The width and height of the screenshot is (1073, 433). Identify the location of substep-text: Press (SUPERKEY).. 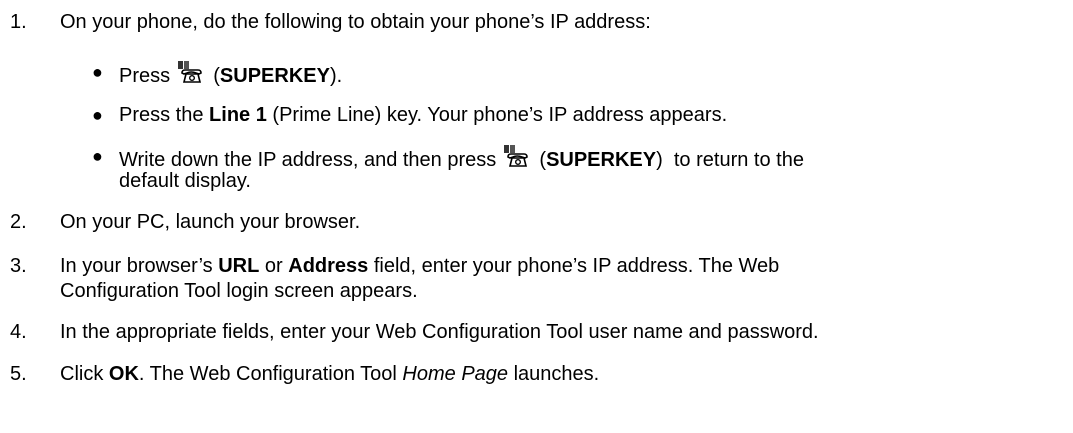
(230, 74).